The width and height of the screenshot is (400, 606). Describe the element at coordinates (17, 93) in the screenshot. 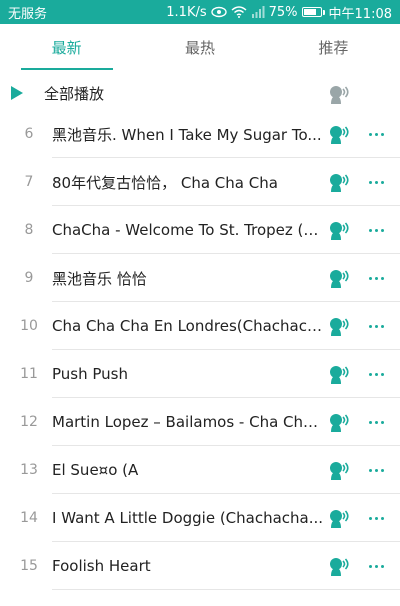

I see `play-icon` at that location.